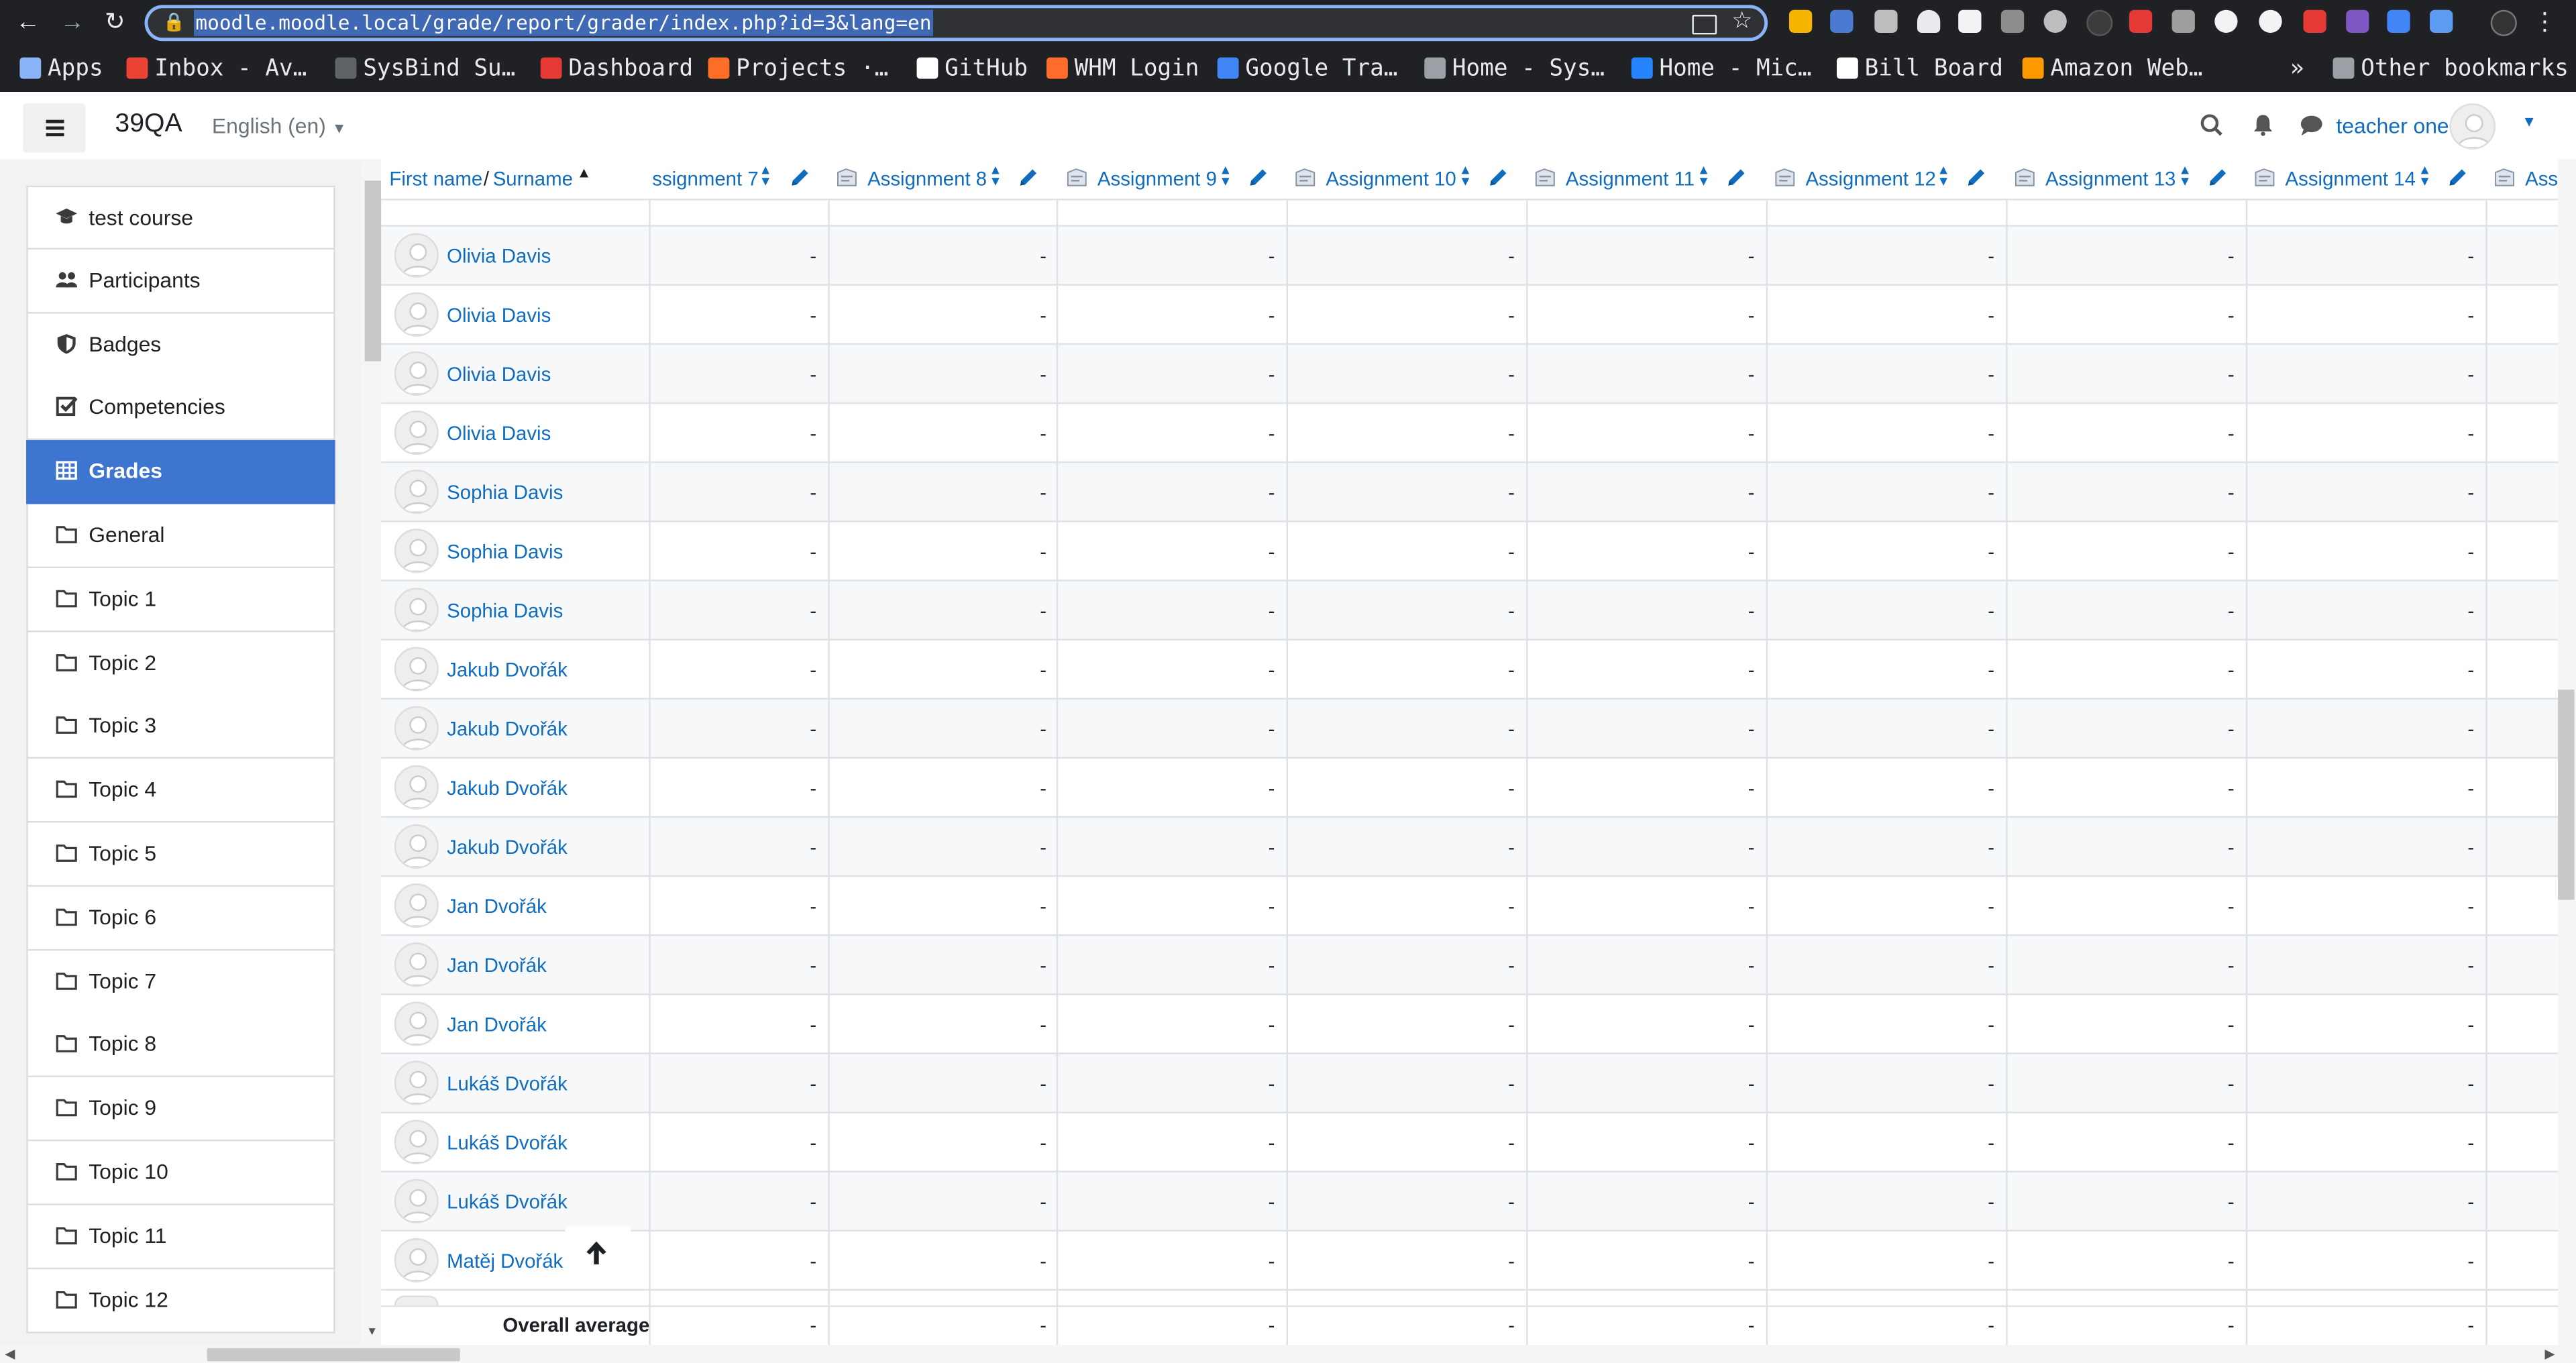 The height and width of the screenshot is (1363, 2576). I want to click on scroll-right-arrow-icon: ▶, so click(2550, 1354).